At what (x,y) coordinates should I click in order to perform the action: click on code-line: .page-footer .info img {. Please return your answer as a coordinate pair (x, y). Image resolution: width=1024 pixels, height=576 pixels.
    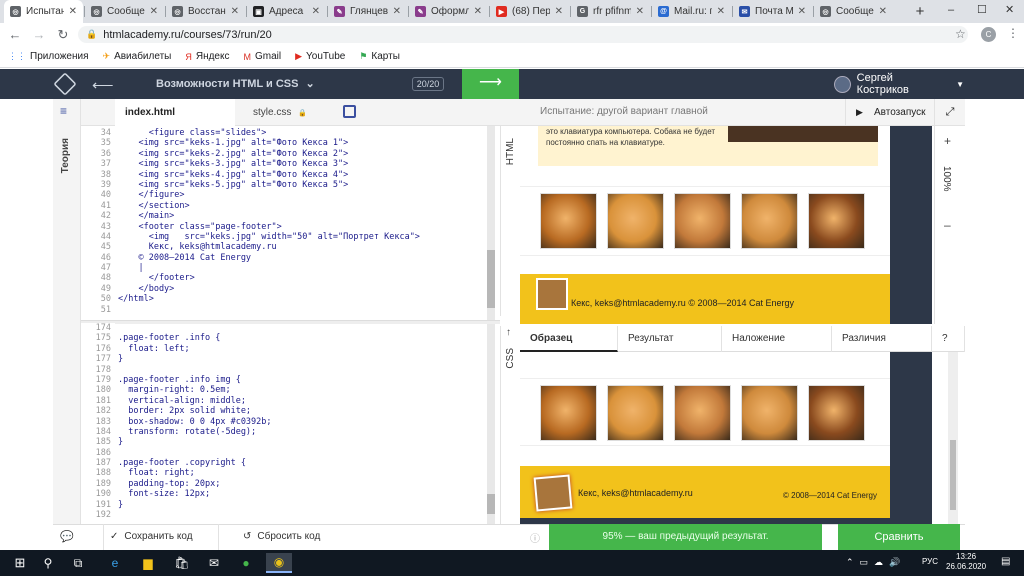
    Looking at the image, I should click on (302, 380).